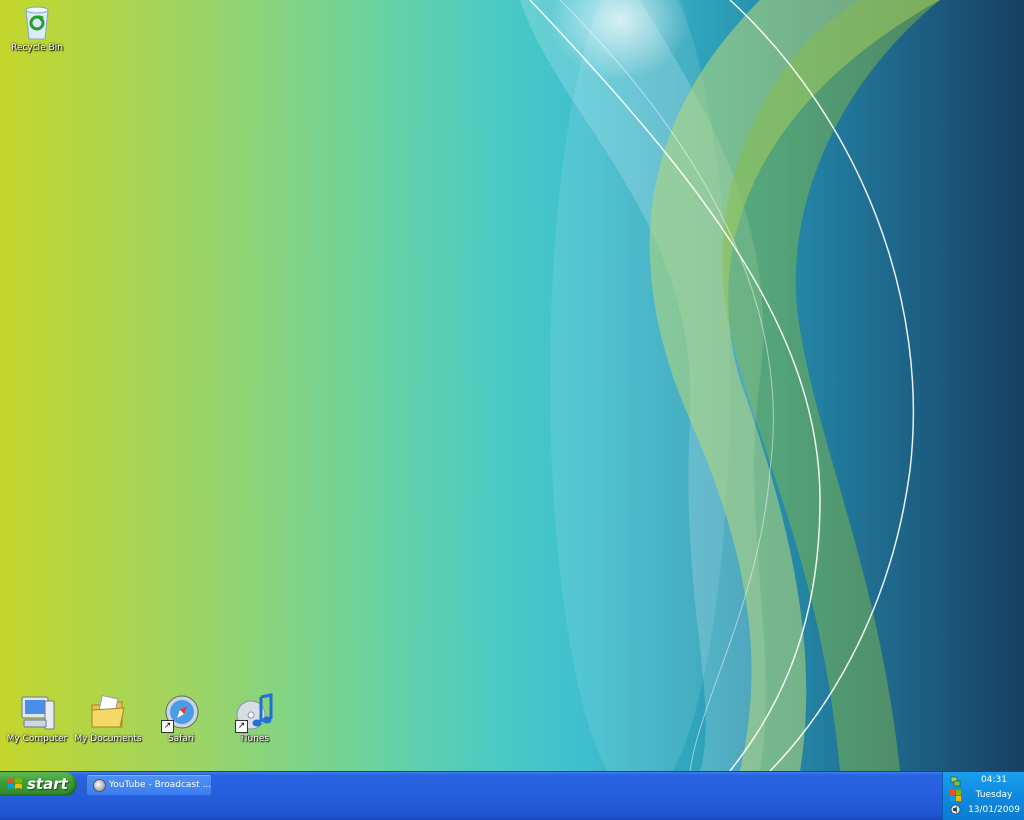  What do you see at coordinates (37, 713) in the screenshot?
I see `my-computer-icon` at bounding box center [37, 713].